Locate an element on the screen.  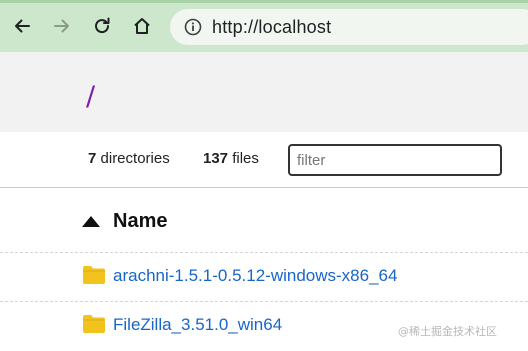
list-item: arachni-1.5.1-0.5.12-windows-x86_64 is located at coordinates (264, 277).